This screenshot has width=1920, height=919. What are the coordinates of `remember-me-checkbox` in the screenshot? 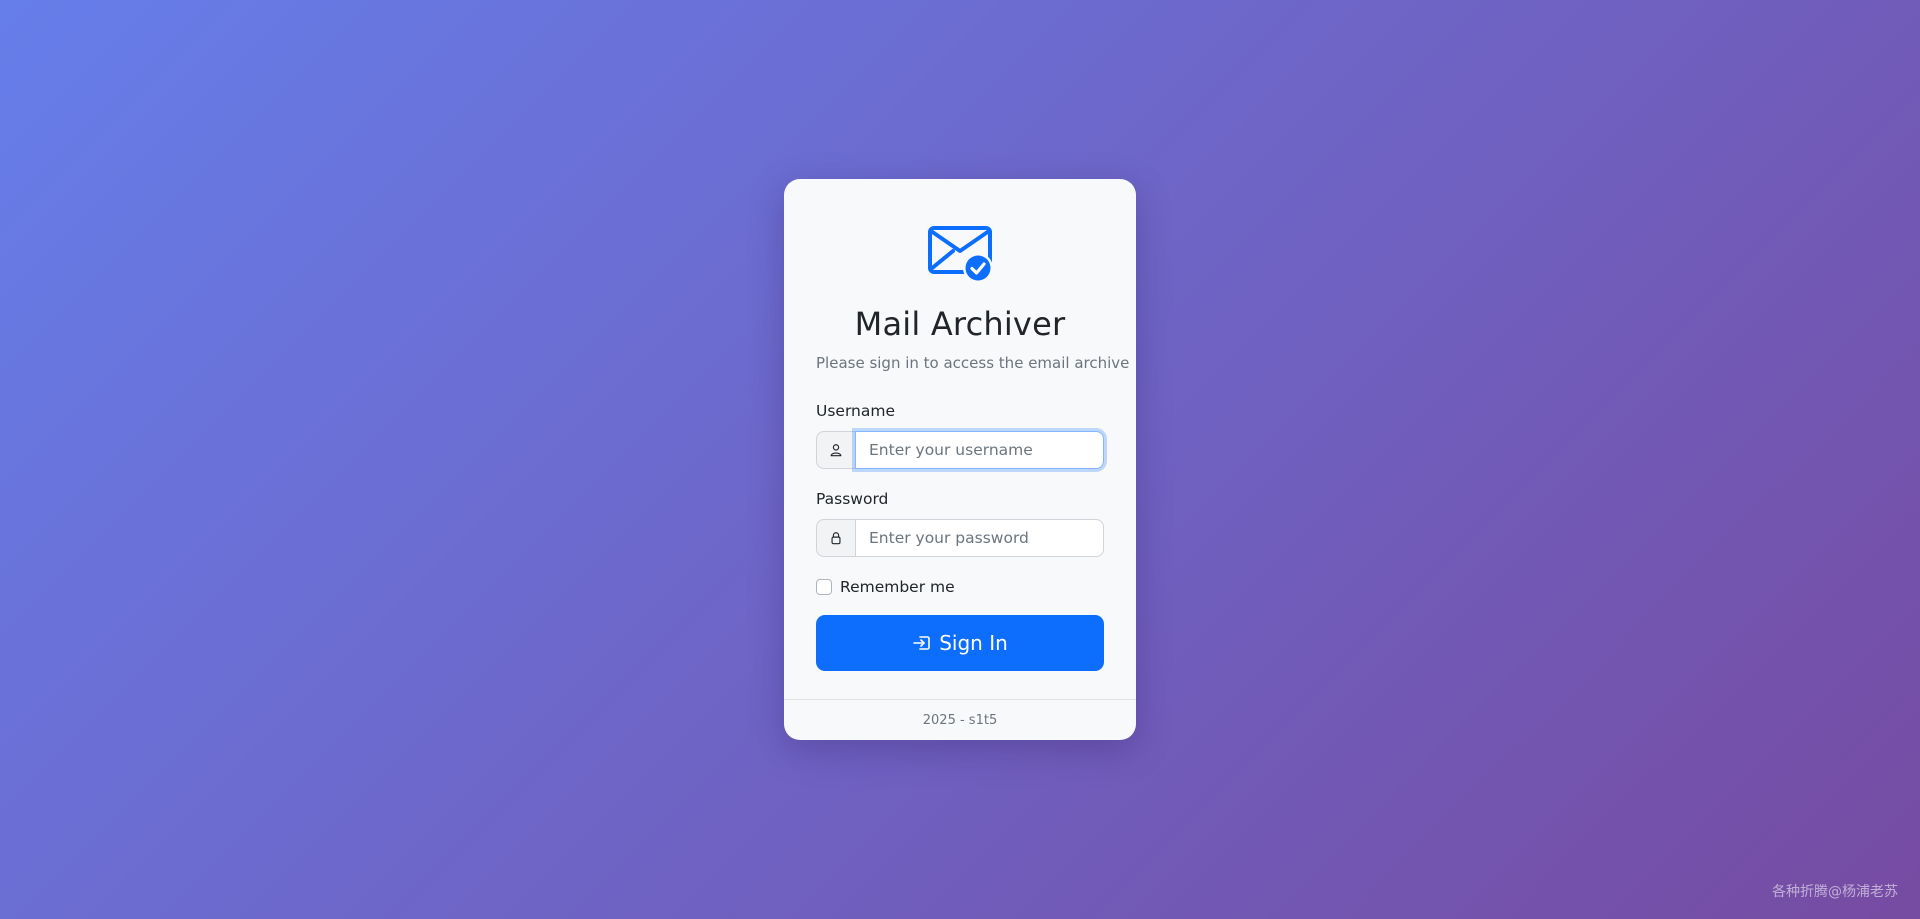 It's located at (824, 587).